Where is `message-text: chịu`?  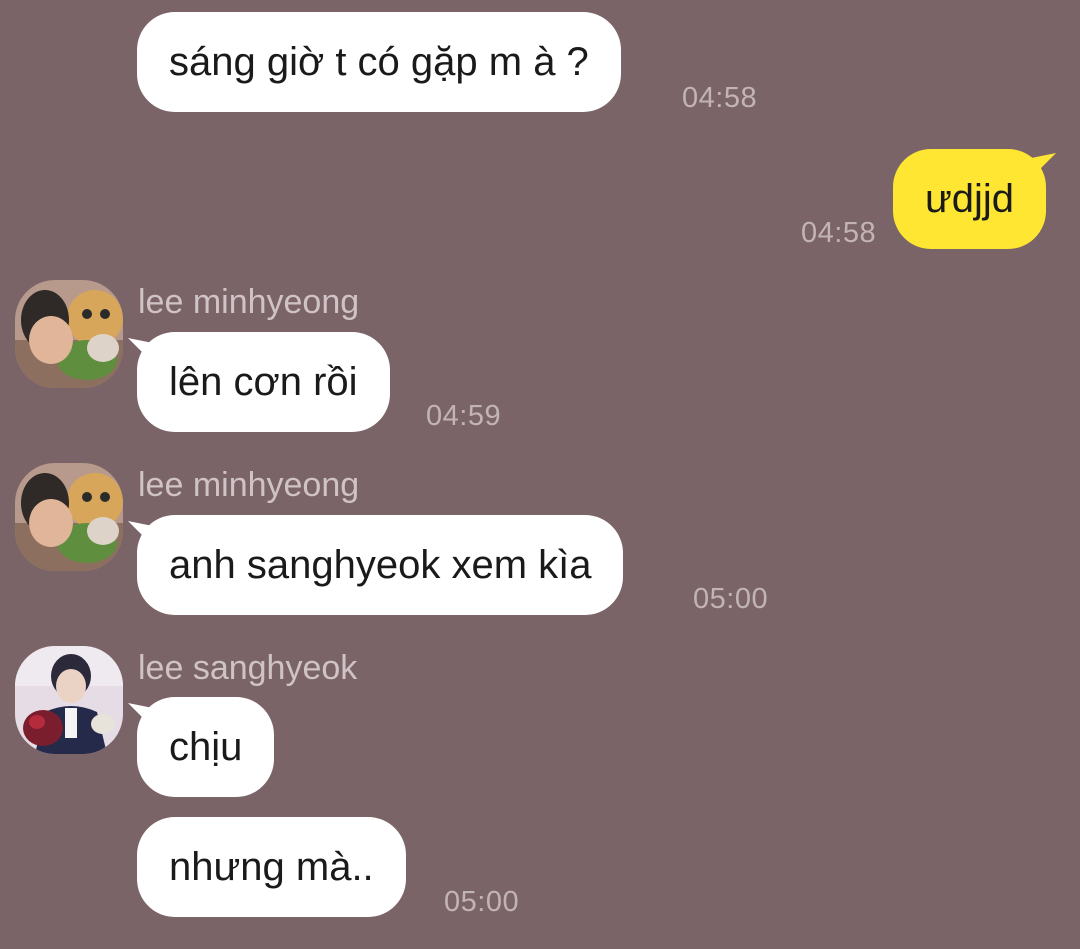 message-text: chịu is located at coordinates (206, 746).